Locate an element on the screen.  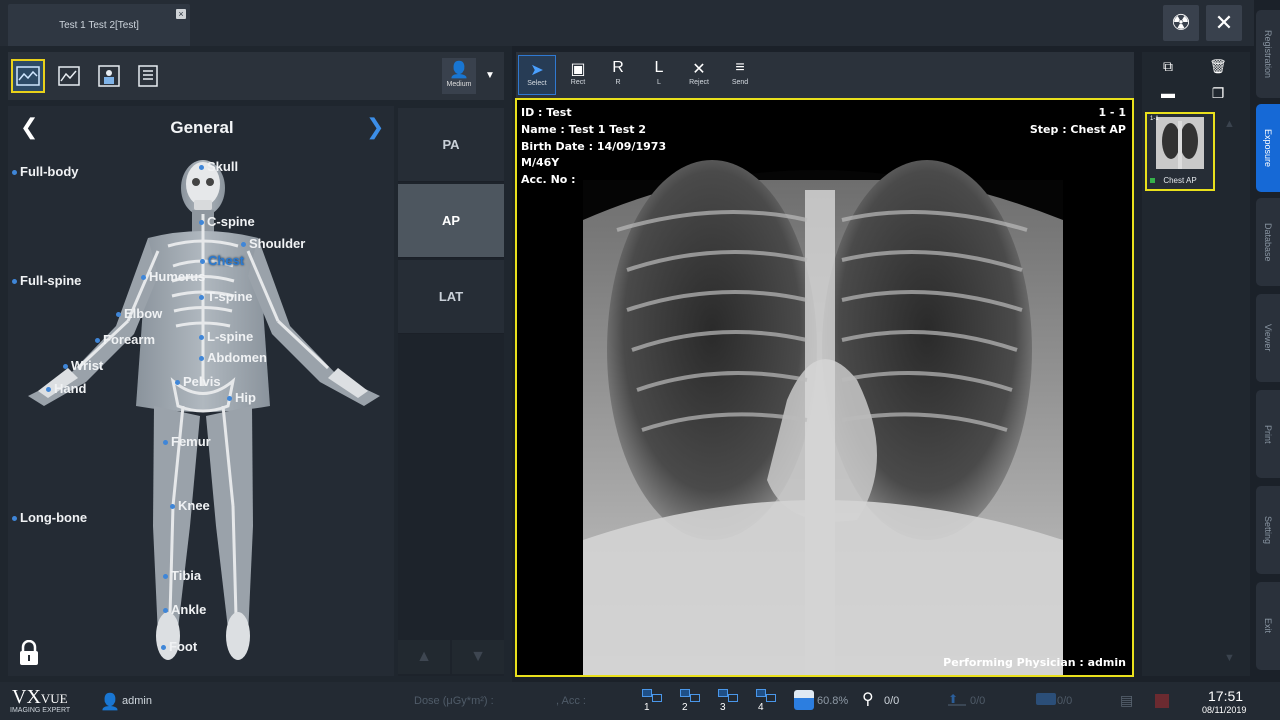
dose-label: Dose (μGy*m²) : is located at coordinates (454, 701).